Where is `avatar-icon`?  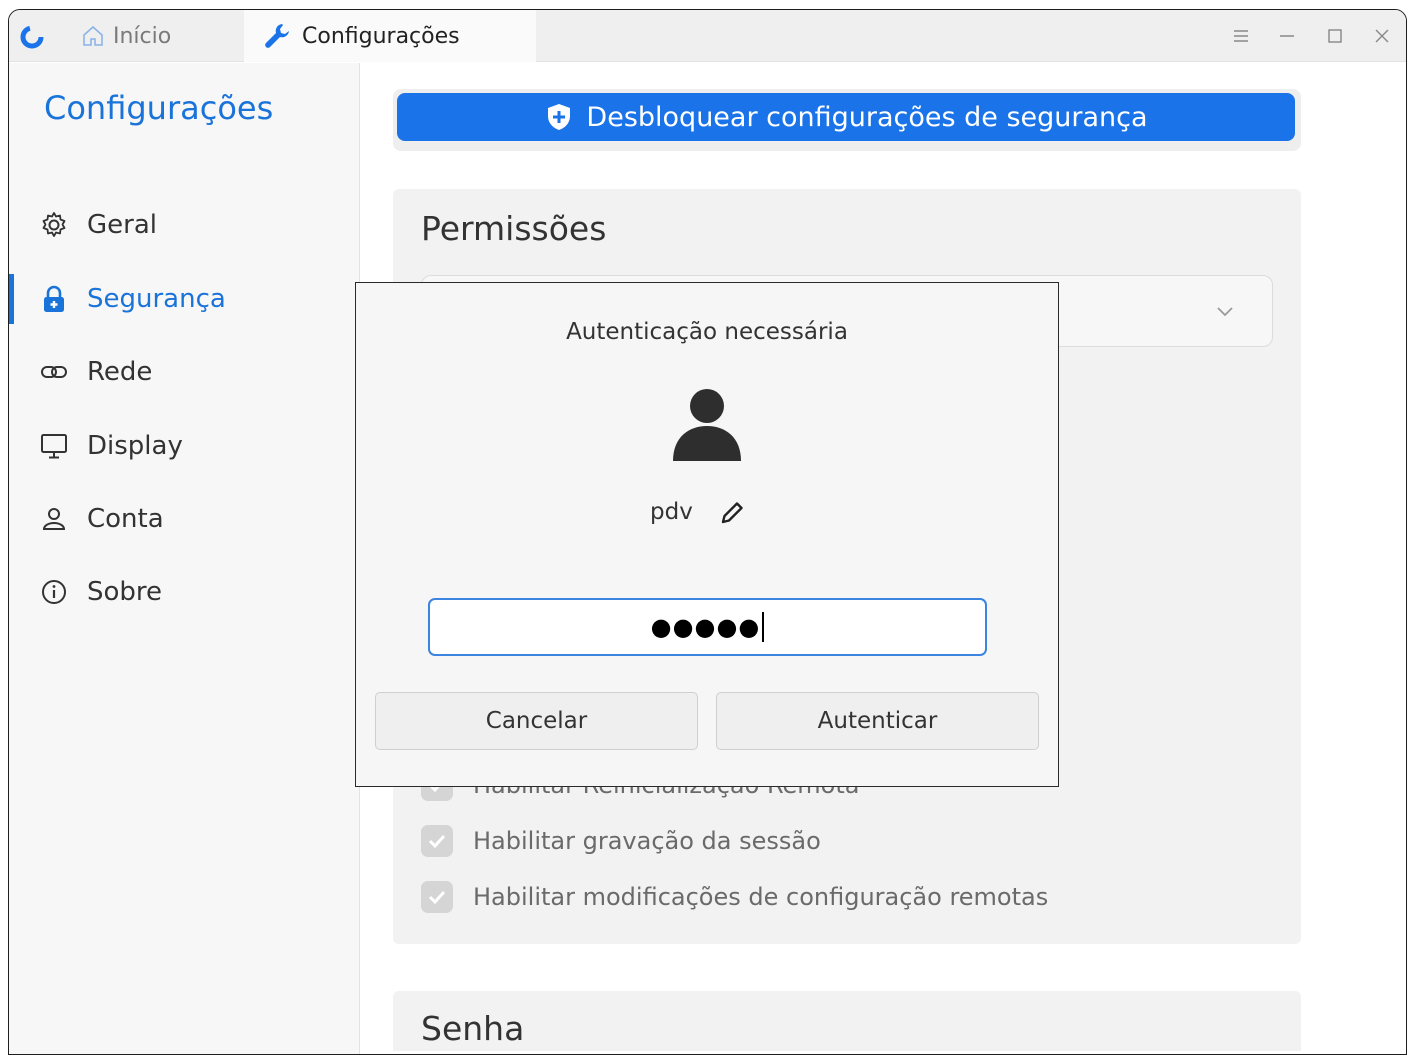
avatar-icon is located at coordinates (707, 425).